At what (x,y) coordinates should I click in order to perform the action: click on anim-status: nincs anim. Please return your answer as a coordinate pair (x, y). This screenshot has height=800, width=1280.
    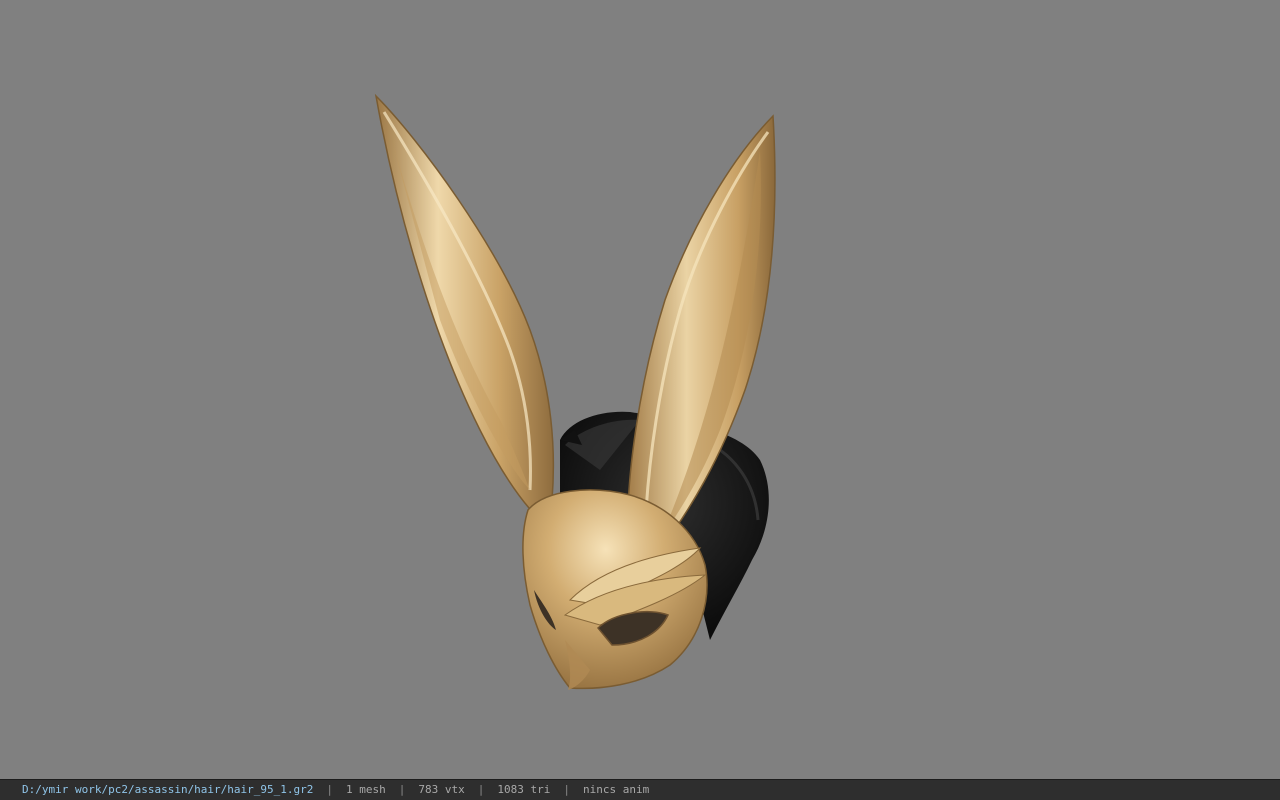
    Looking at the image, I should click on (616, 789).